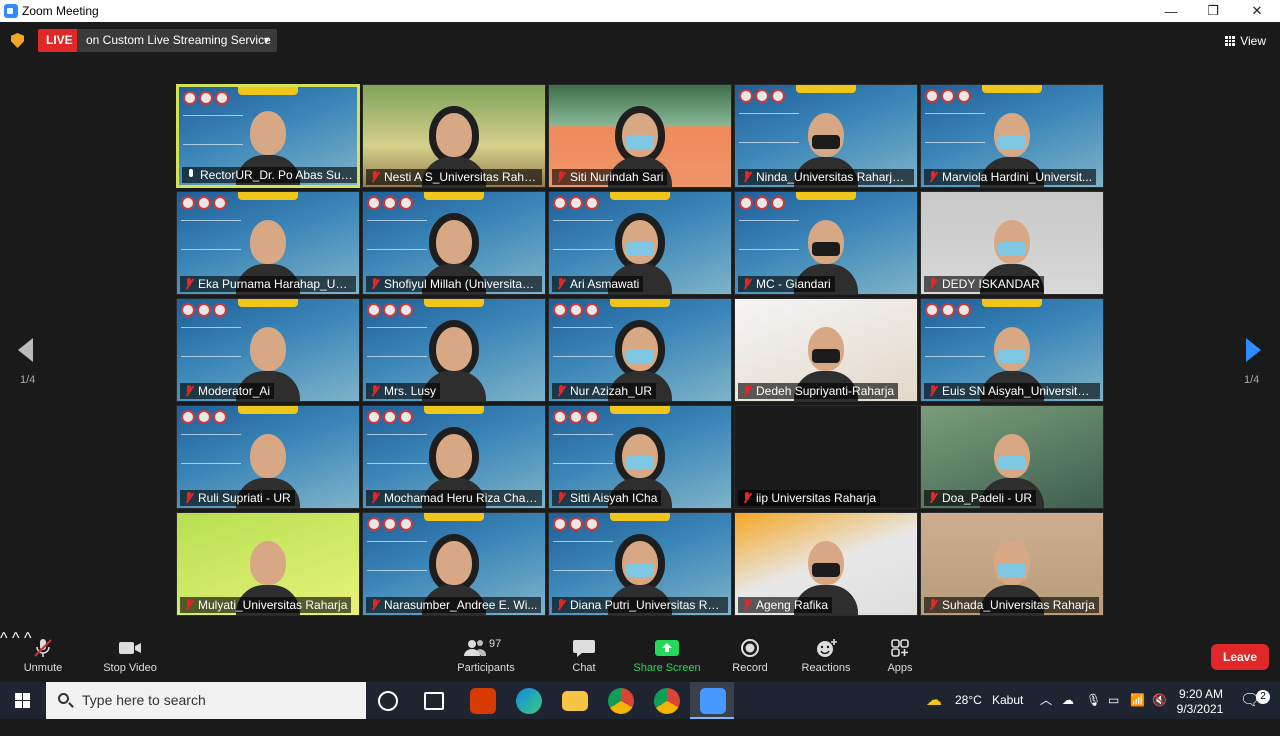  Describe the element at coordinates (483, 701) in the screenshot. I see `office-icon` at that location.